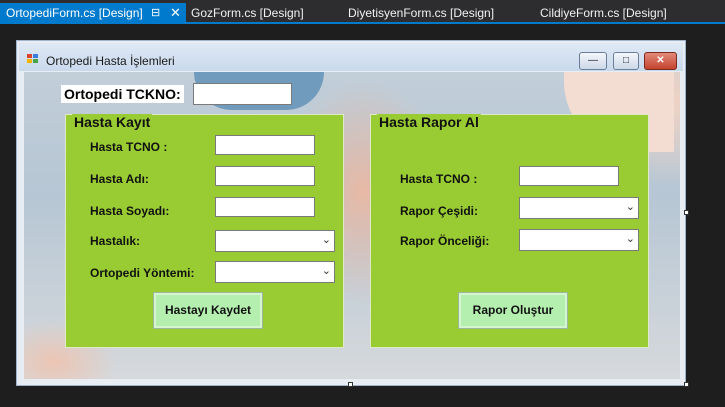 Image resolution: width=725 pixels, height=407 pixels. I want to click on pin-icon: ⊟, so click(155, 13).